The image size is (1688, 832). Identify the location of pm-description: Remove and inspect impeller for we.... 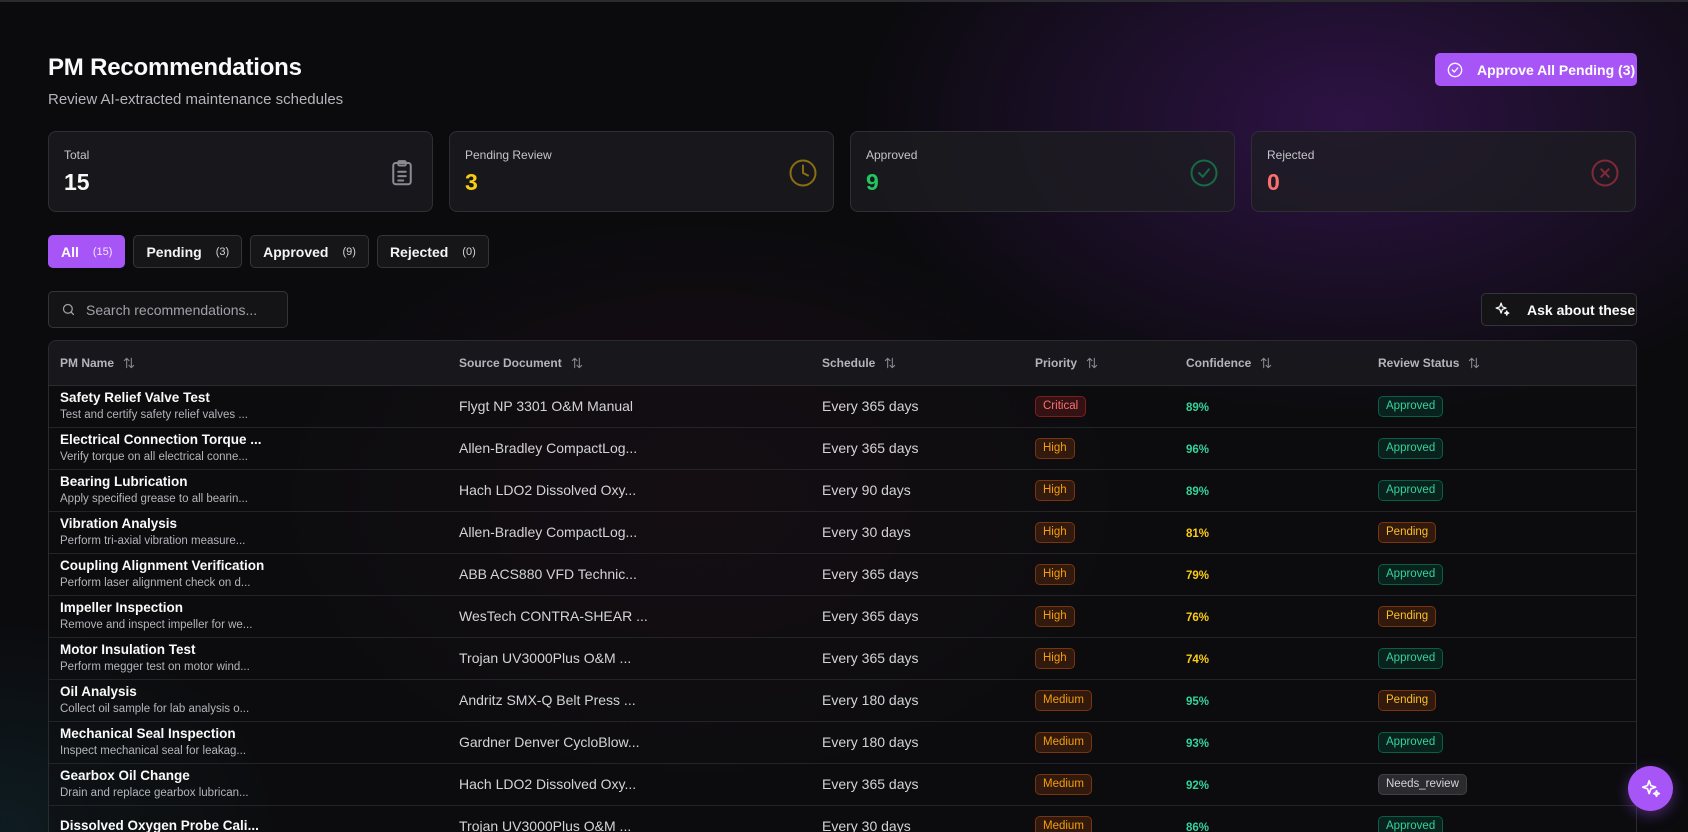
(156, 625).